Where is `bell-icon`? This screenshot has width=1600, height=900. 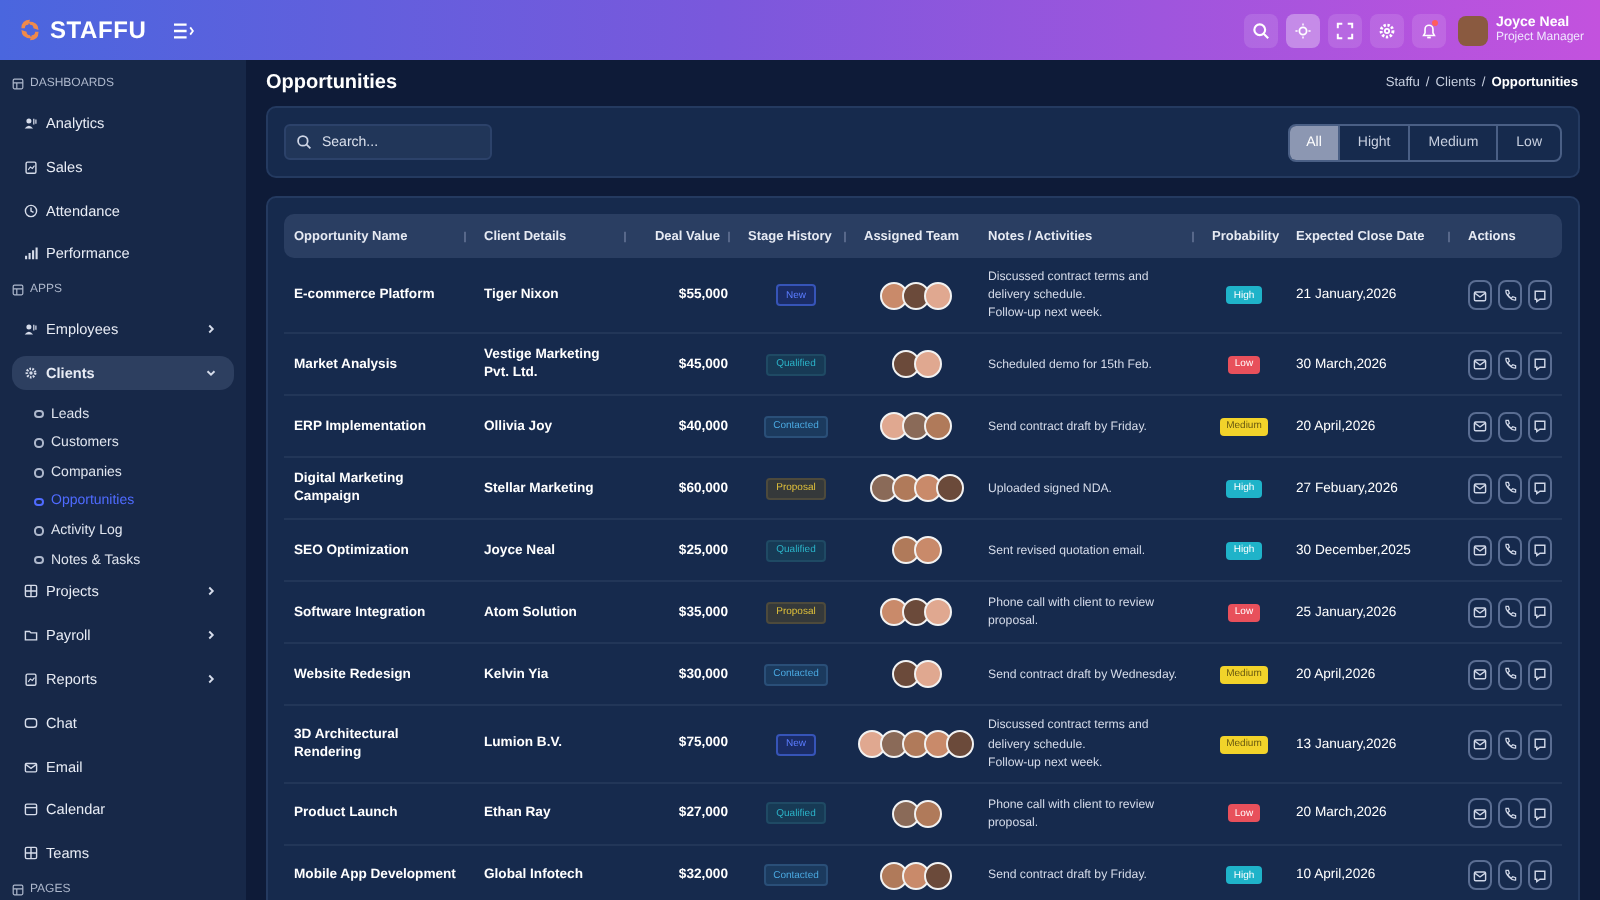
bell-icon is located at coordinates (1428, 30).